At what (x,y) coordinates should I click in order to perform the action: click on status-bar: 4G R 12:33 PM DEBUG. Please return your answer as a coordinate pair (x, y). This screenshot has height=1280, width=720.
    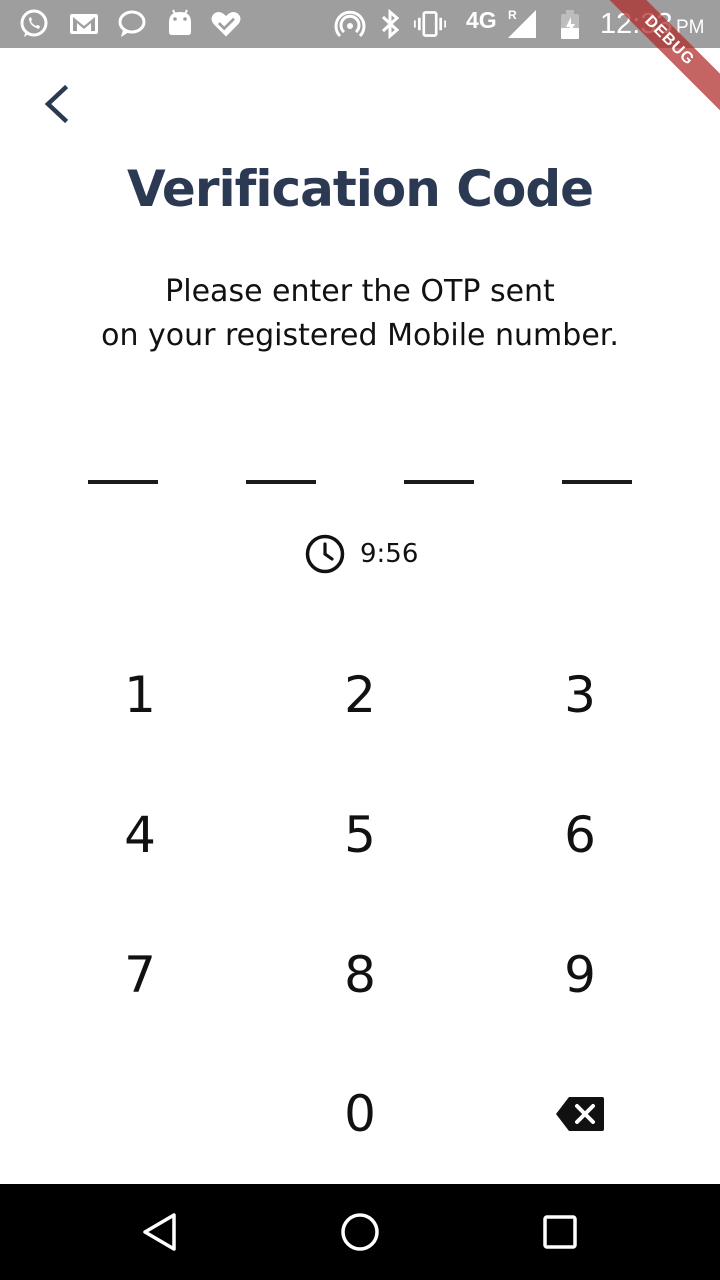
    Looking at the image, I should click on (360, 59).